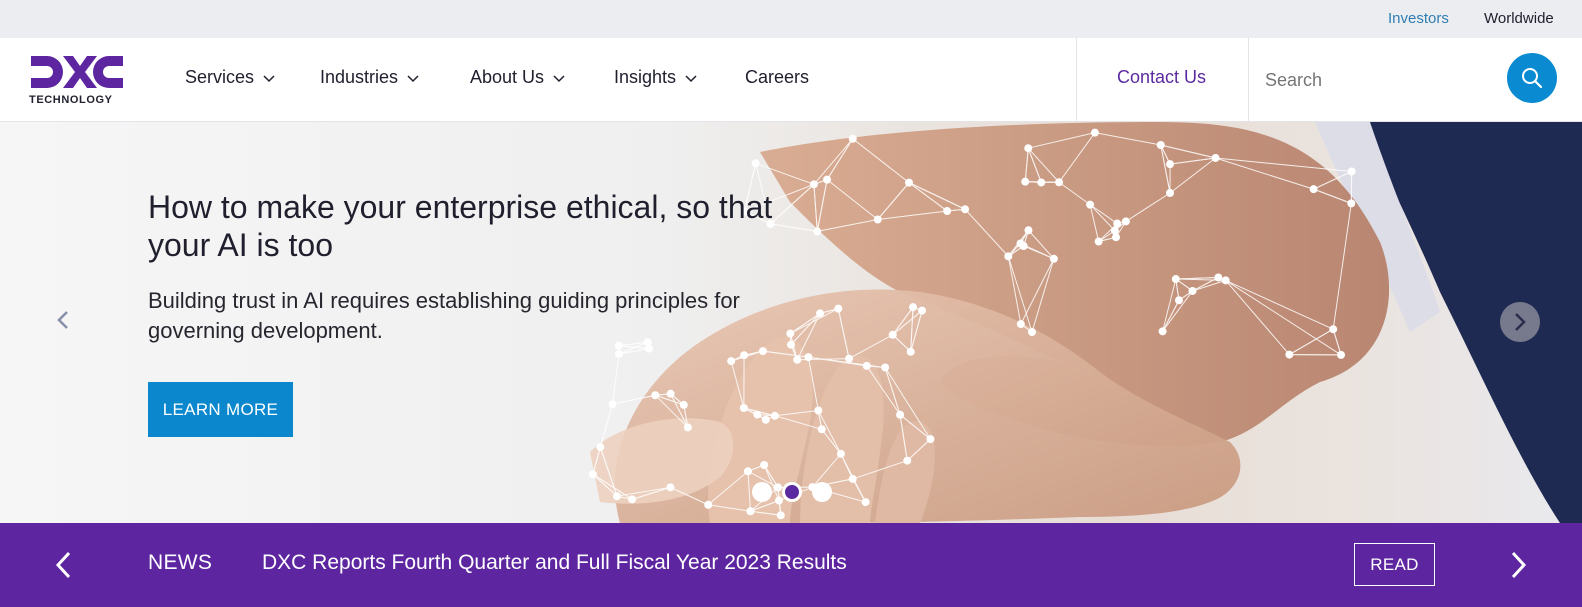  What do you see at coordinates (77, 72) in the screenshot?
I see `dxc-logo-icon` at bounding box center [77, 72].